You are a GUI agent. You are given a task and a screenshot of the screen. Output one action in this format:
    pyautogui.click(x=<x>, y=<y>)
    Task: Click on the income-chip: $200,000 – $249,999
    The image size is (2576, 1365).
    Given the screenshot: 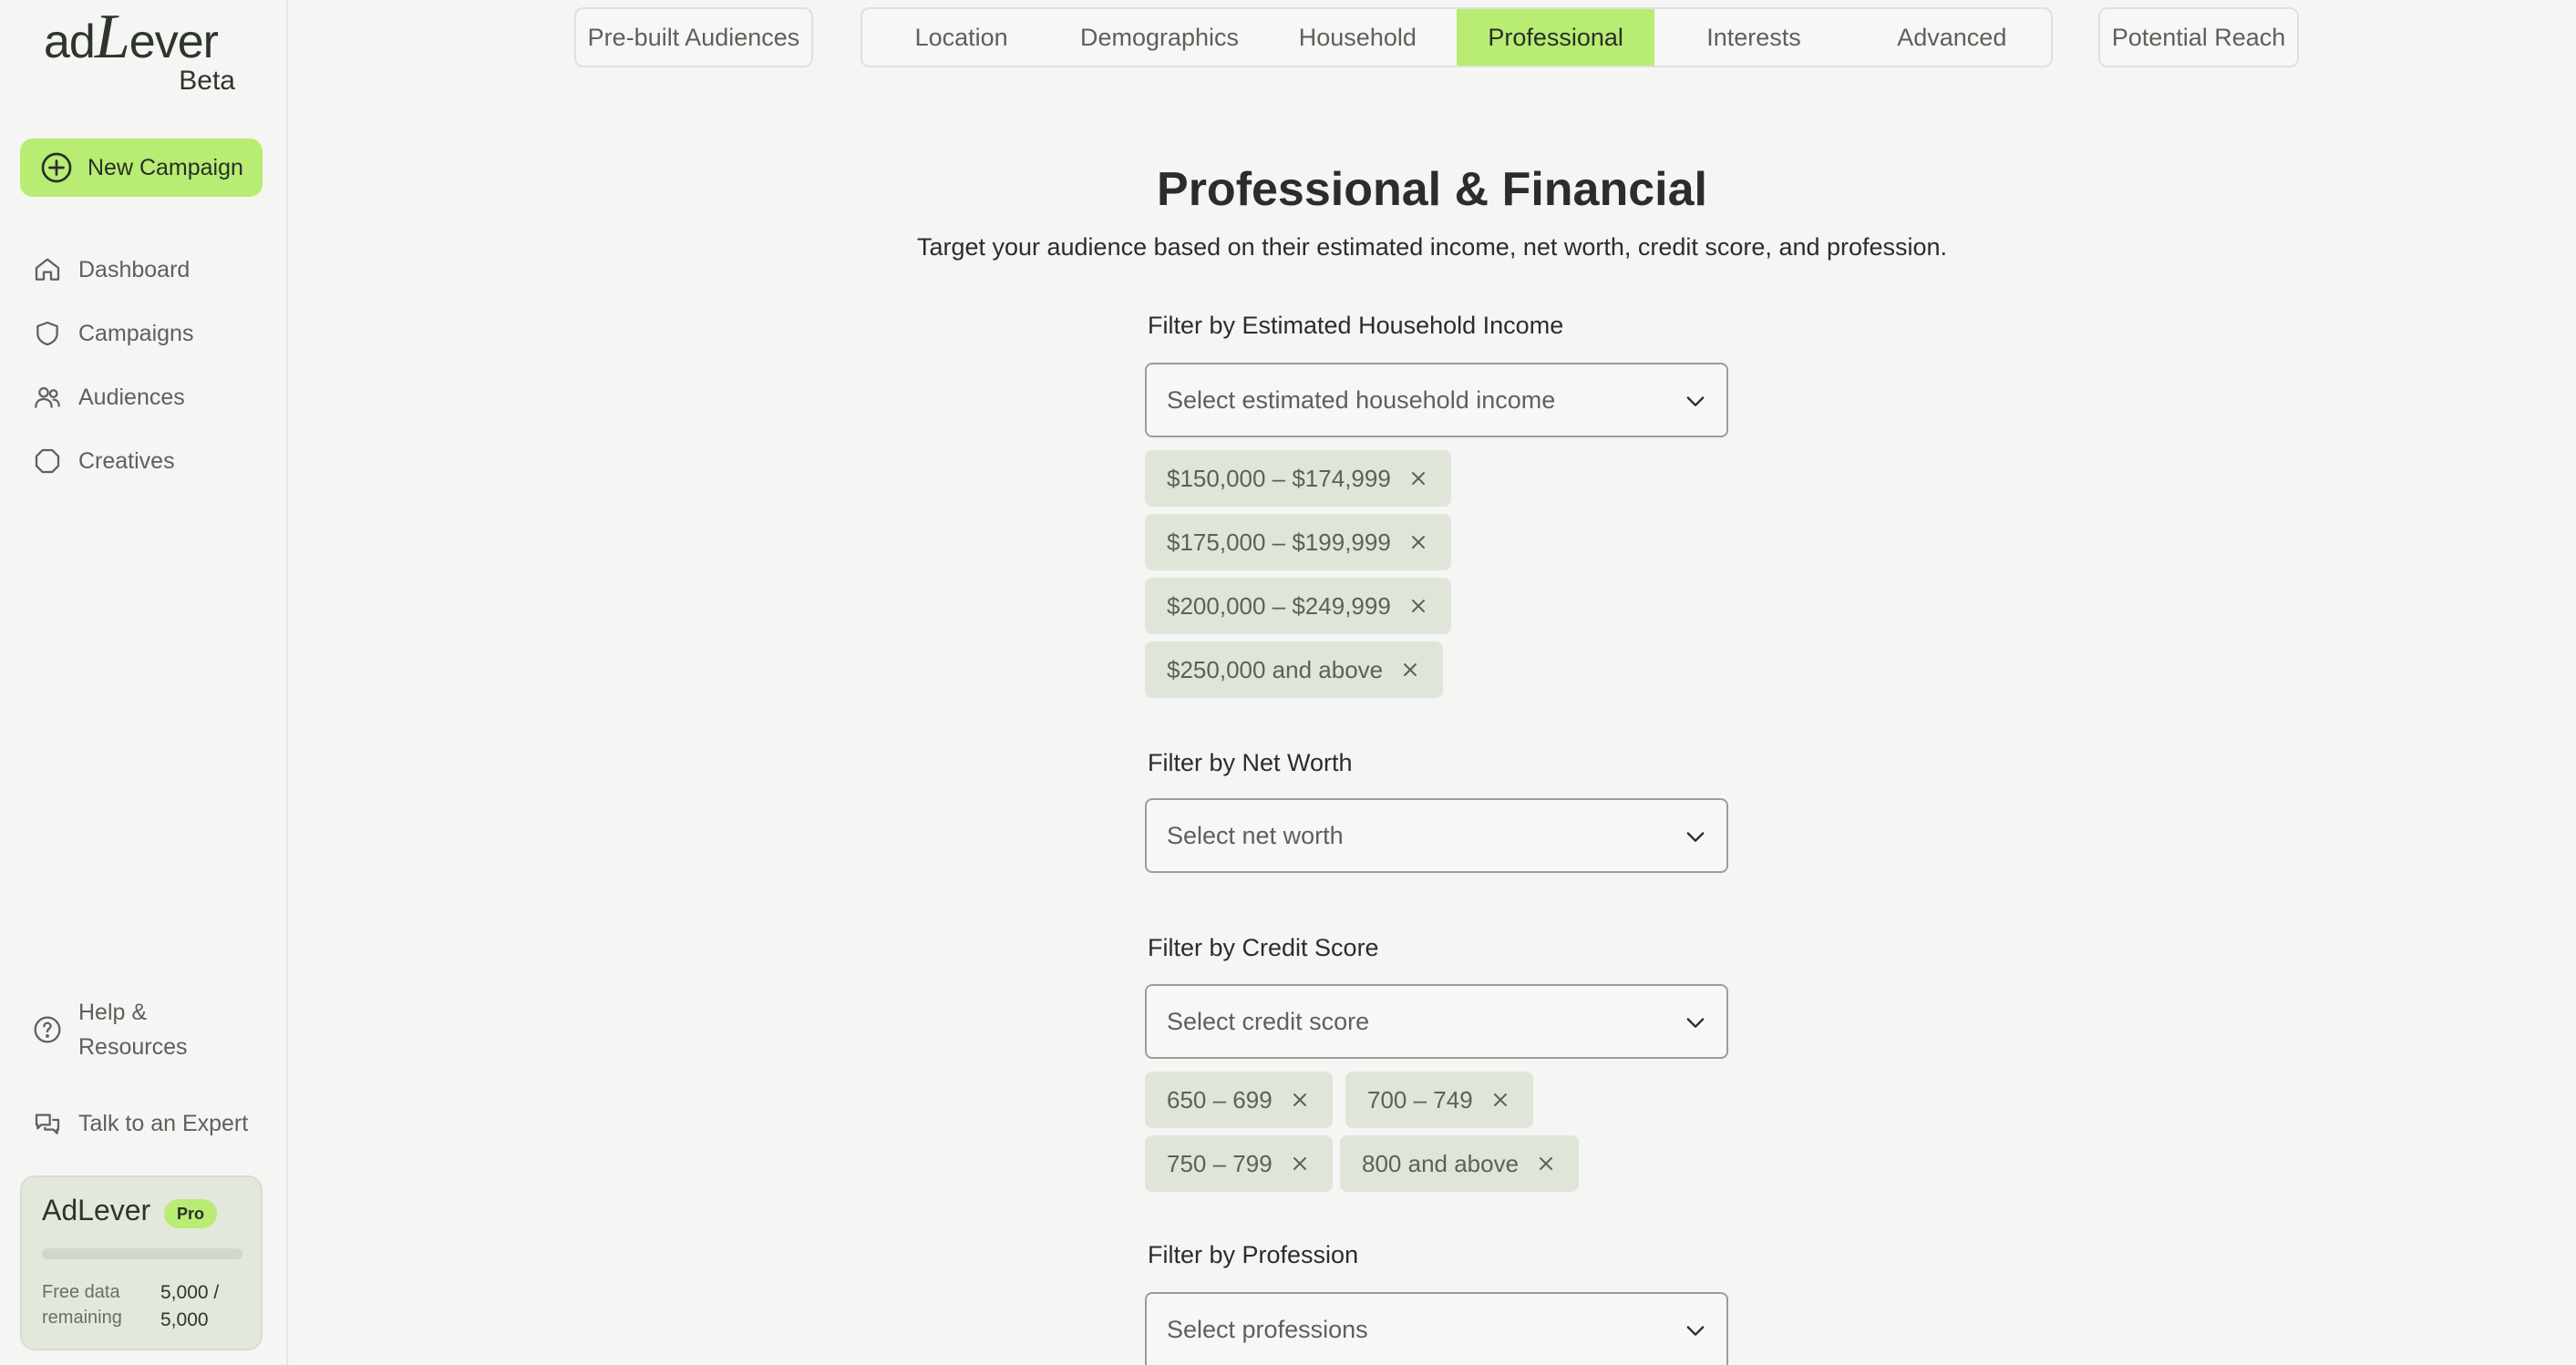 What is the action you would take?
    pyautogui.click(x=1298, y=606)
    